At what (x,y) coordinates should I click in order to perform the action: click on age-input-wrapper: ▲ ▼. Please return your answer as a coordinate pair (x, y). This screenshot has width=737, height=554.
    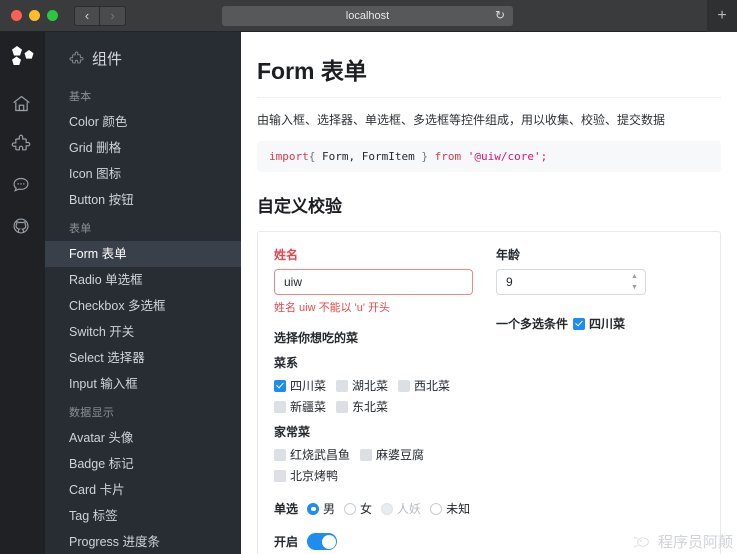
    Looking at the image, I should click on (571, 282).